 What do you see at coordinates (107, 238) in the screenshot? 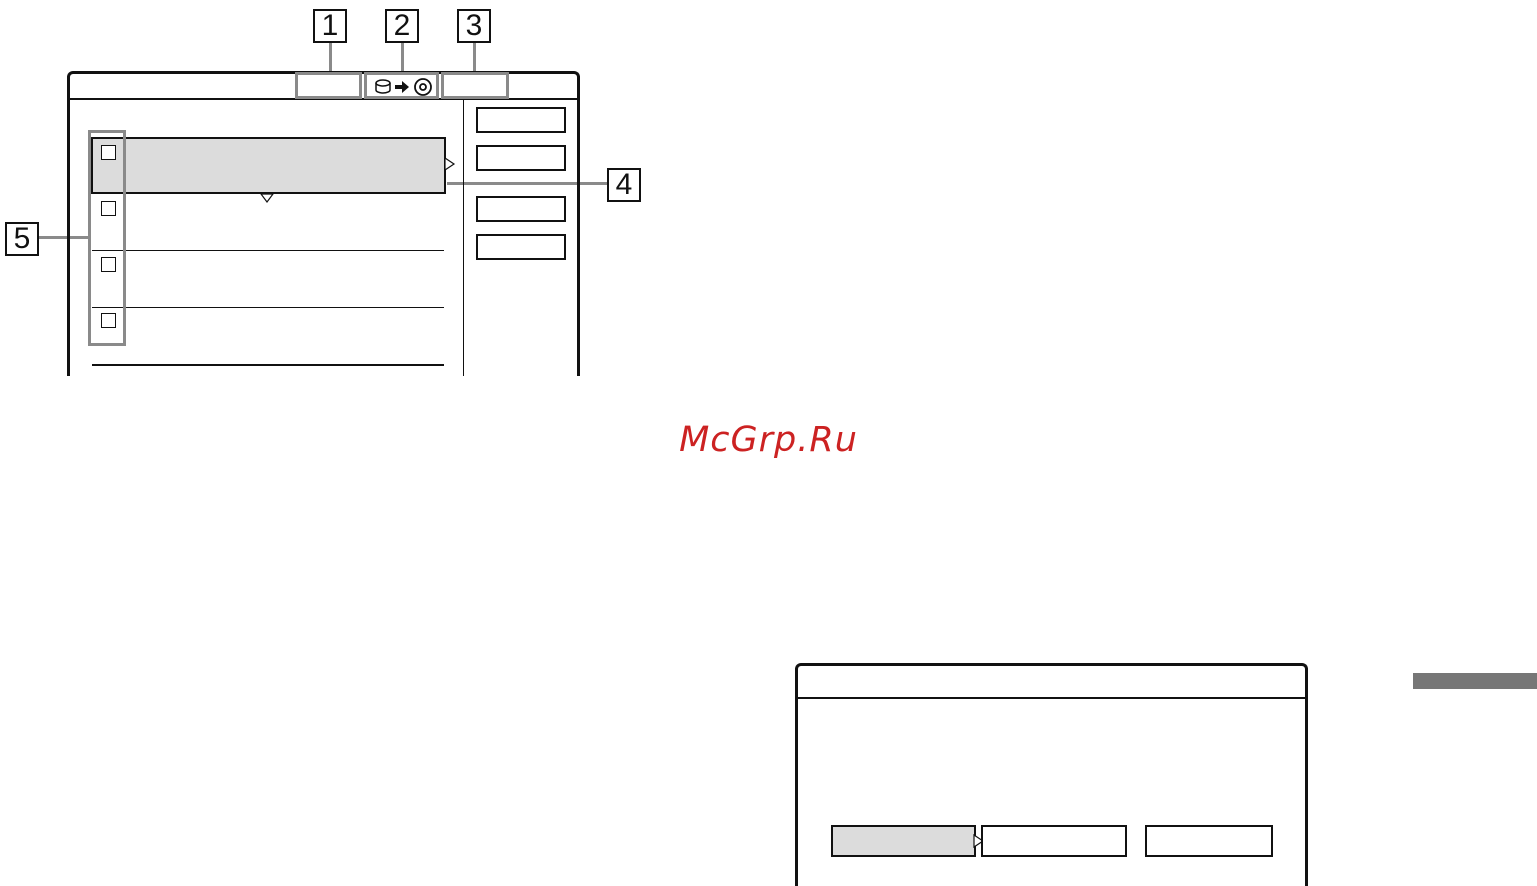
I see `checkbox-column-frame` at bounding box center [107, 238].